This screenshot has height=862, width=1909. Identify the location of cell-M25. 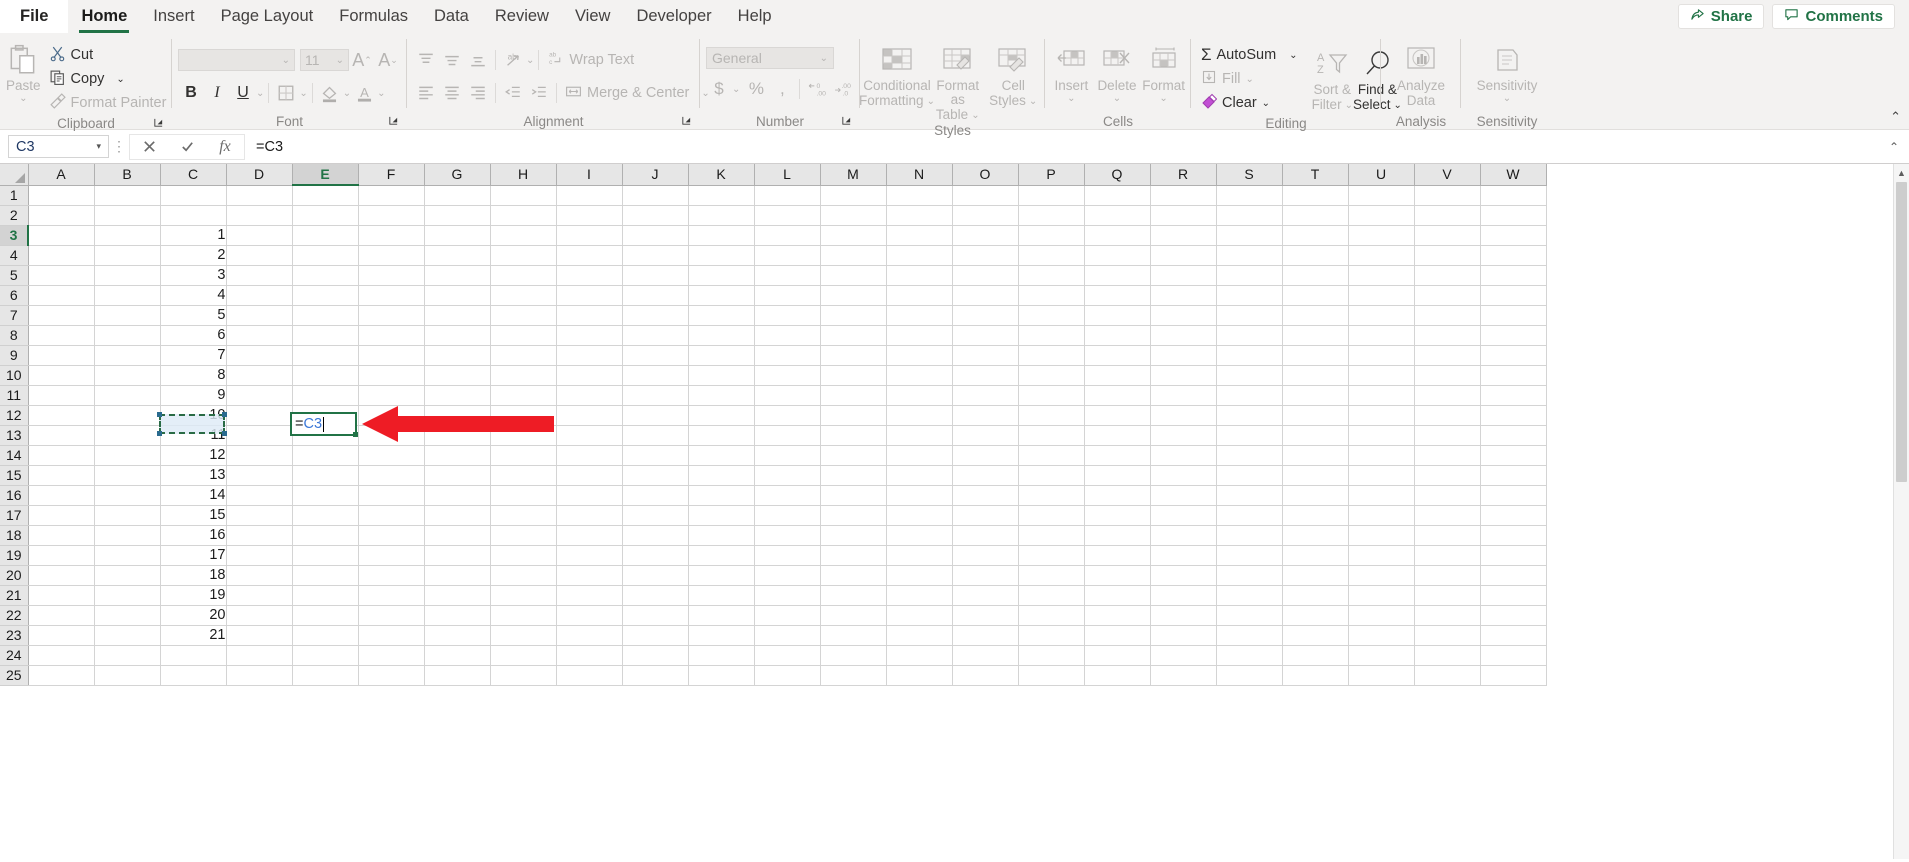
(853, 675).